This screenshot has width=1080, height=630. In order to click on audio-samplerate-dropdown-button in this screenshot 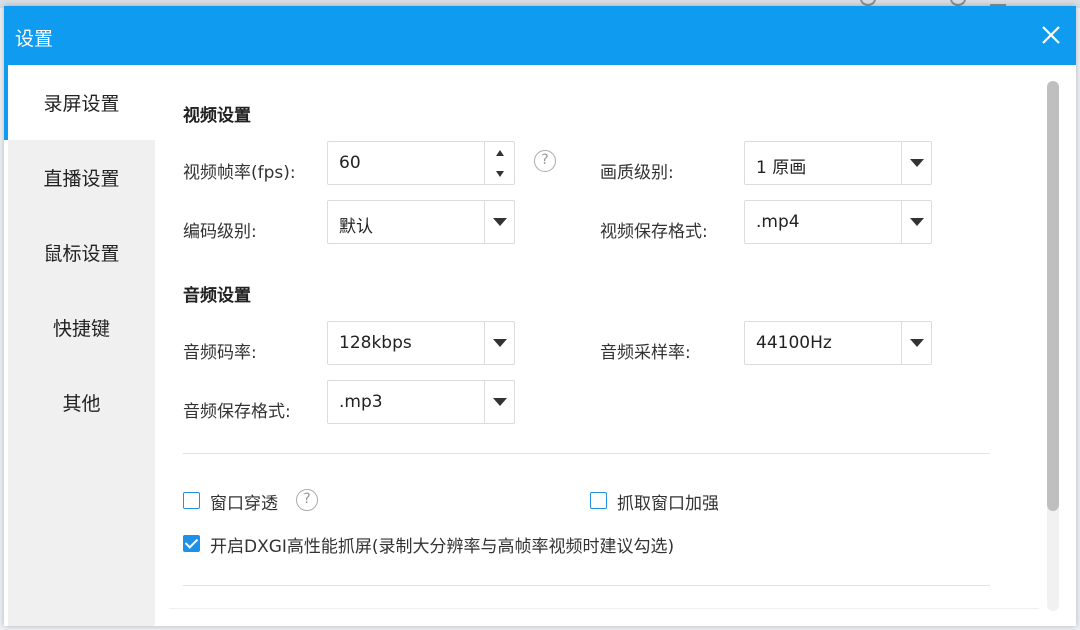, I will do `click(916, 343)`.